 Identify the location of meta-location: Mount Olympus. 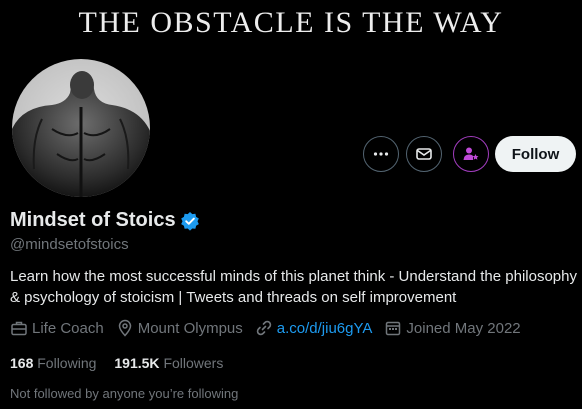
(179, 328).